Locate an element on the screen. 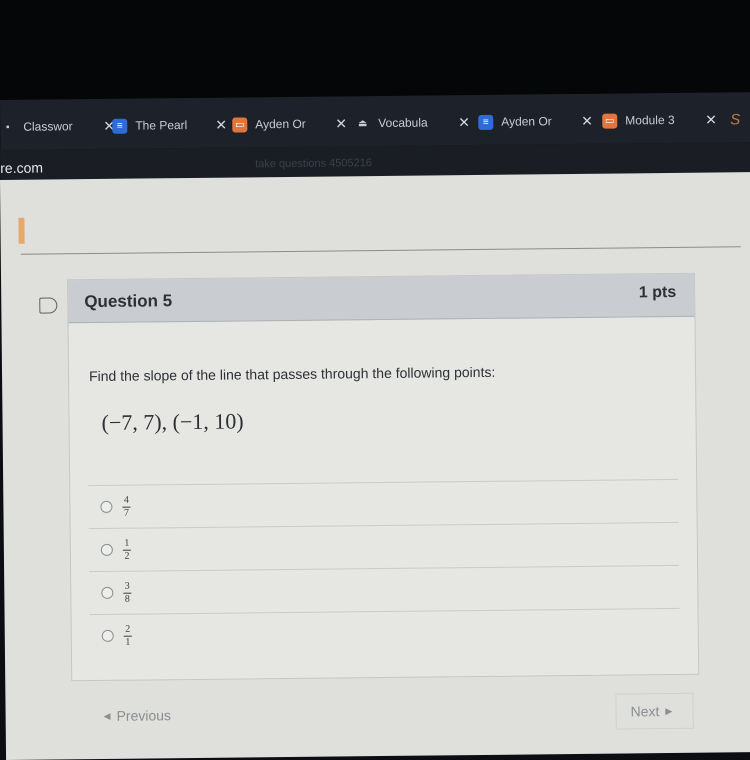 Image resolution: width=750 pixels, height=760 pixels. screen-bezel is located at coordinates (375, 50).